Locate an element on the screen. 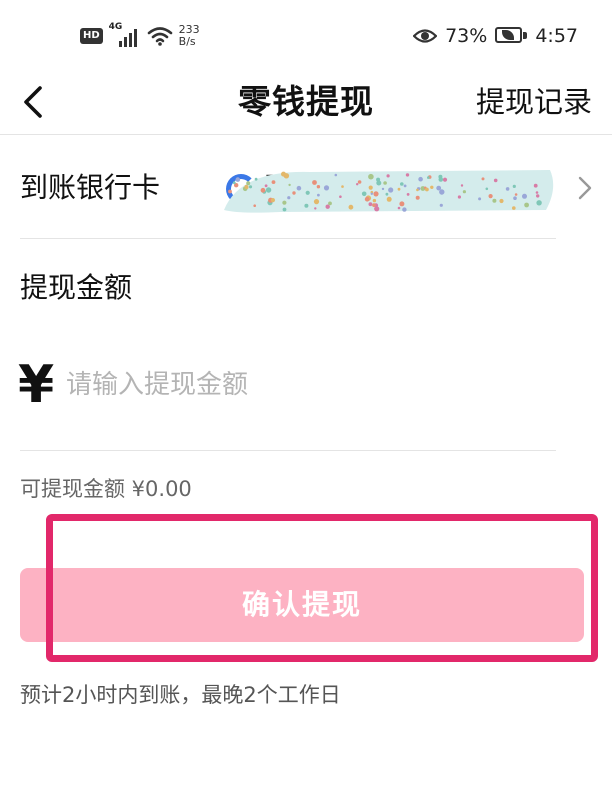 The height and width of the screenshot is (790, 612). wifi-icon is located at coordinates (159, 36).